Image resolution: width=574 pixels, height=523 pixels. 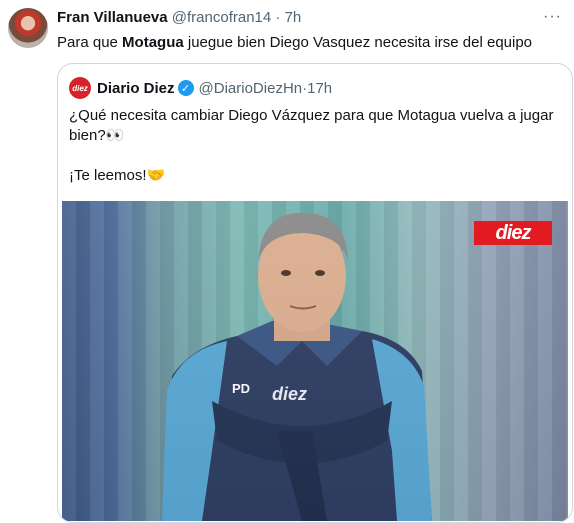 What do you see at coordinates (185, 88) in the screenshot?
I see `verified-badge-icon: ✓` at bounding box center [185, 88].